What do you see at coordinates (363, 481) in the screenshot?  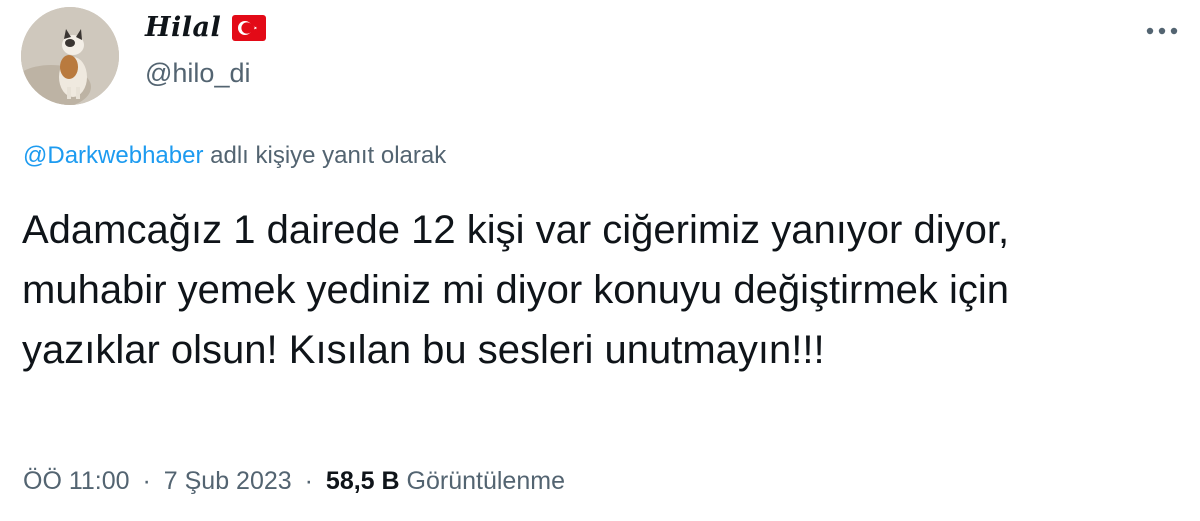 I see `views-count: 58,5 B` at bounding box center [363, 481].